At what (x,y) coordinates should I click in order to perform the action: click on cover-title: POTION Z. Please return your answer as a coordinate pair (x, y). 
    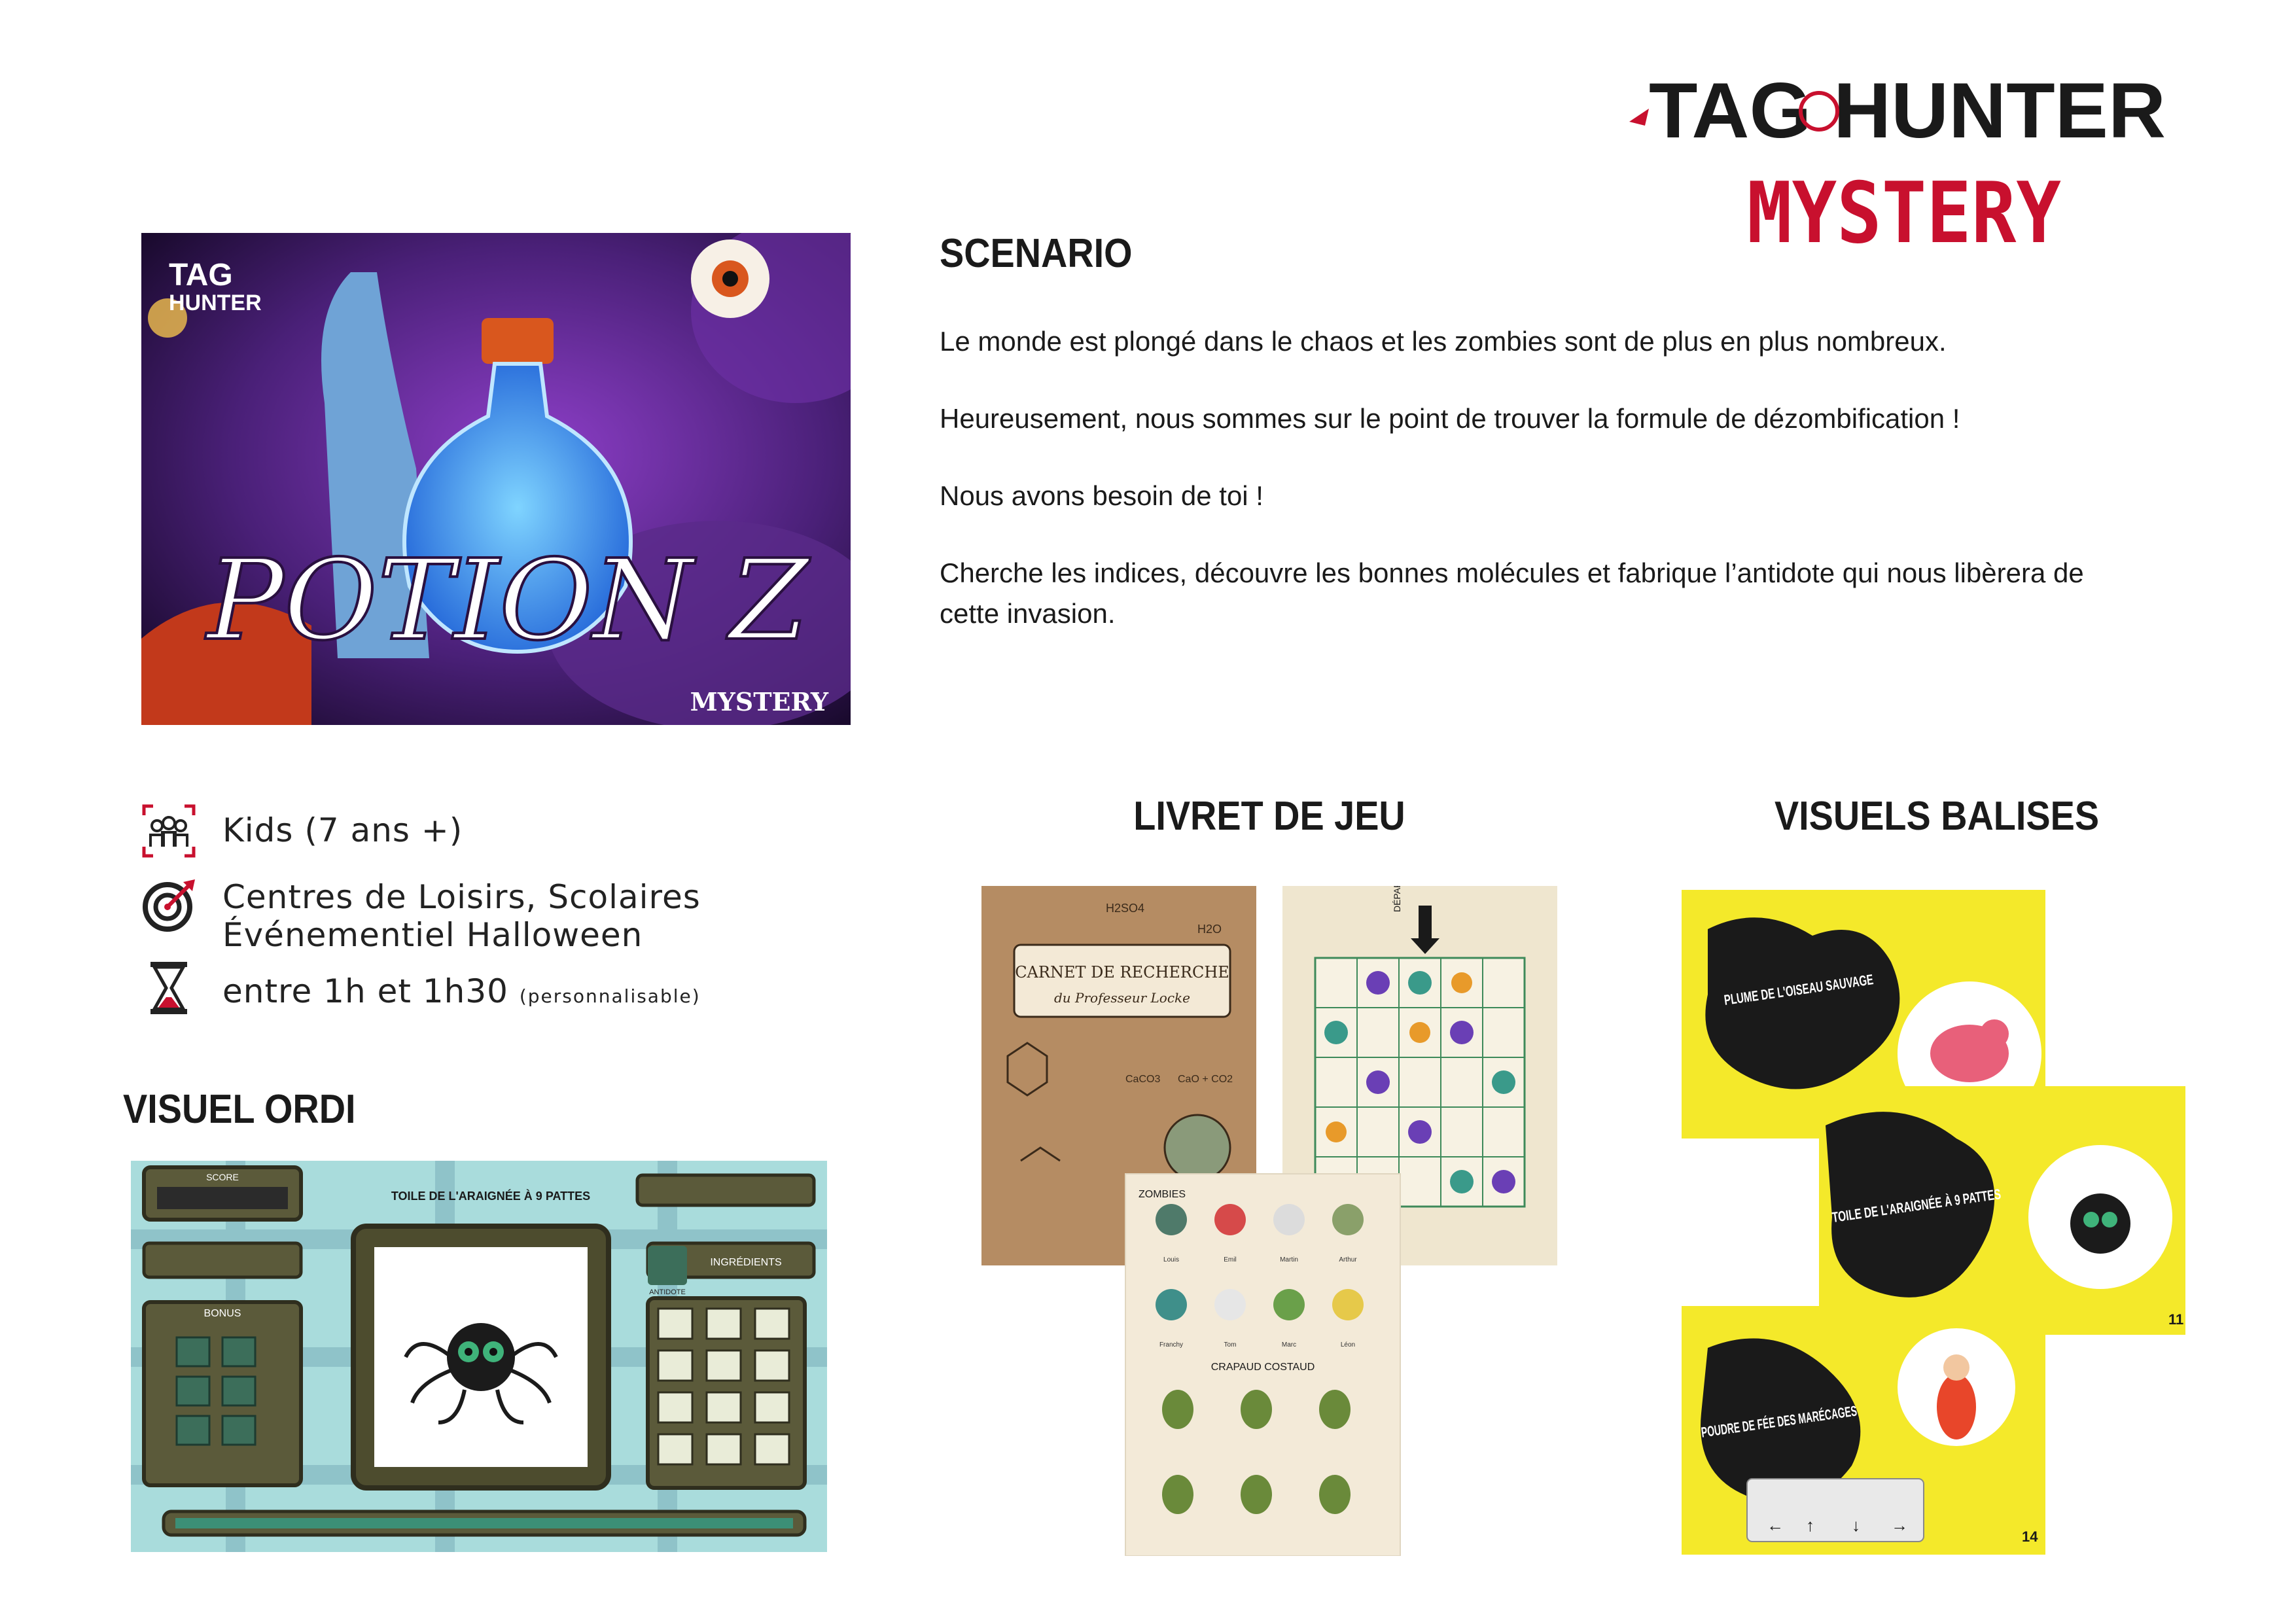
    Looking at the image, I should click on (508, 600).